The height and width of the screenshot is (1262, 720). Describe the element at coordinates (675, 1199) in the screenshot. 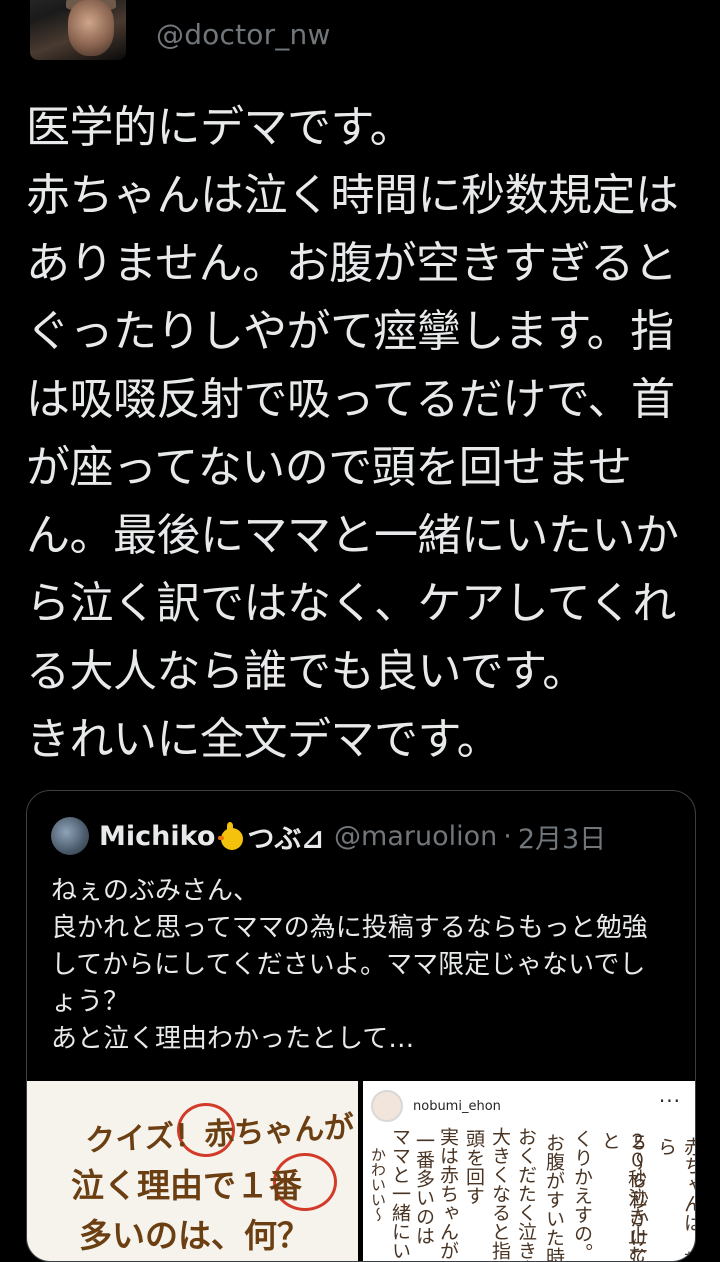

I see `handwritten-column: 赤ちゃんは、頼ら` at that location.